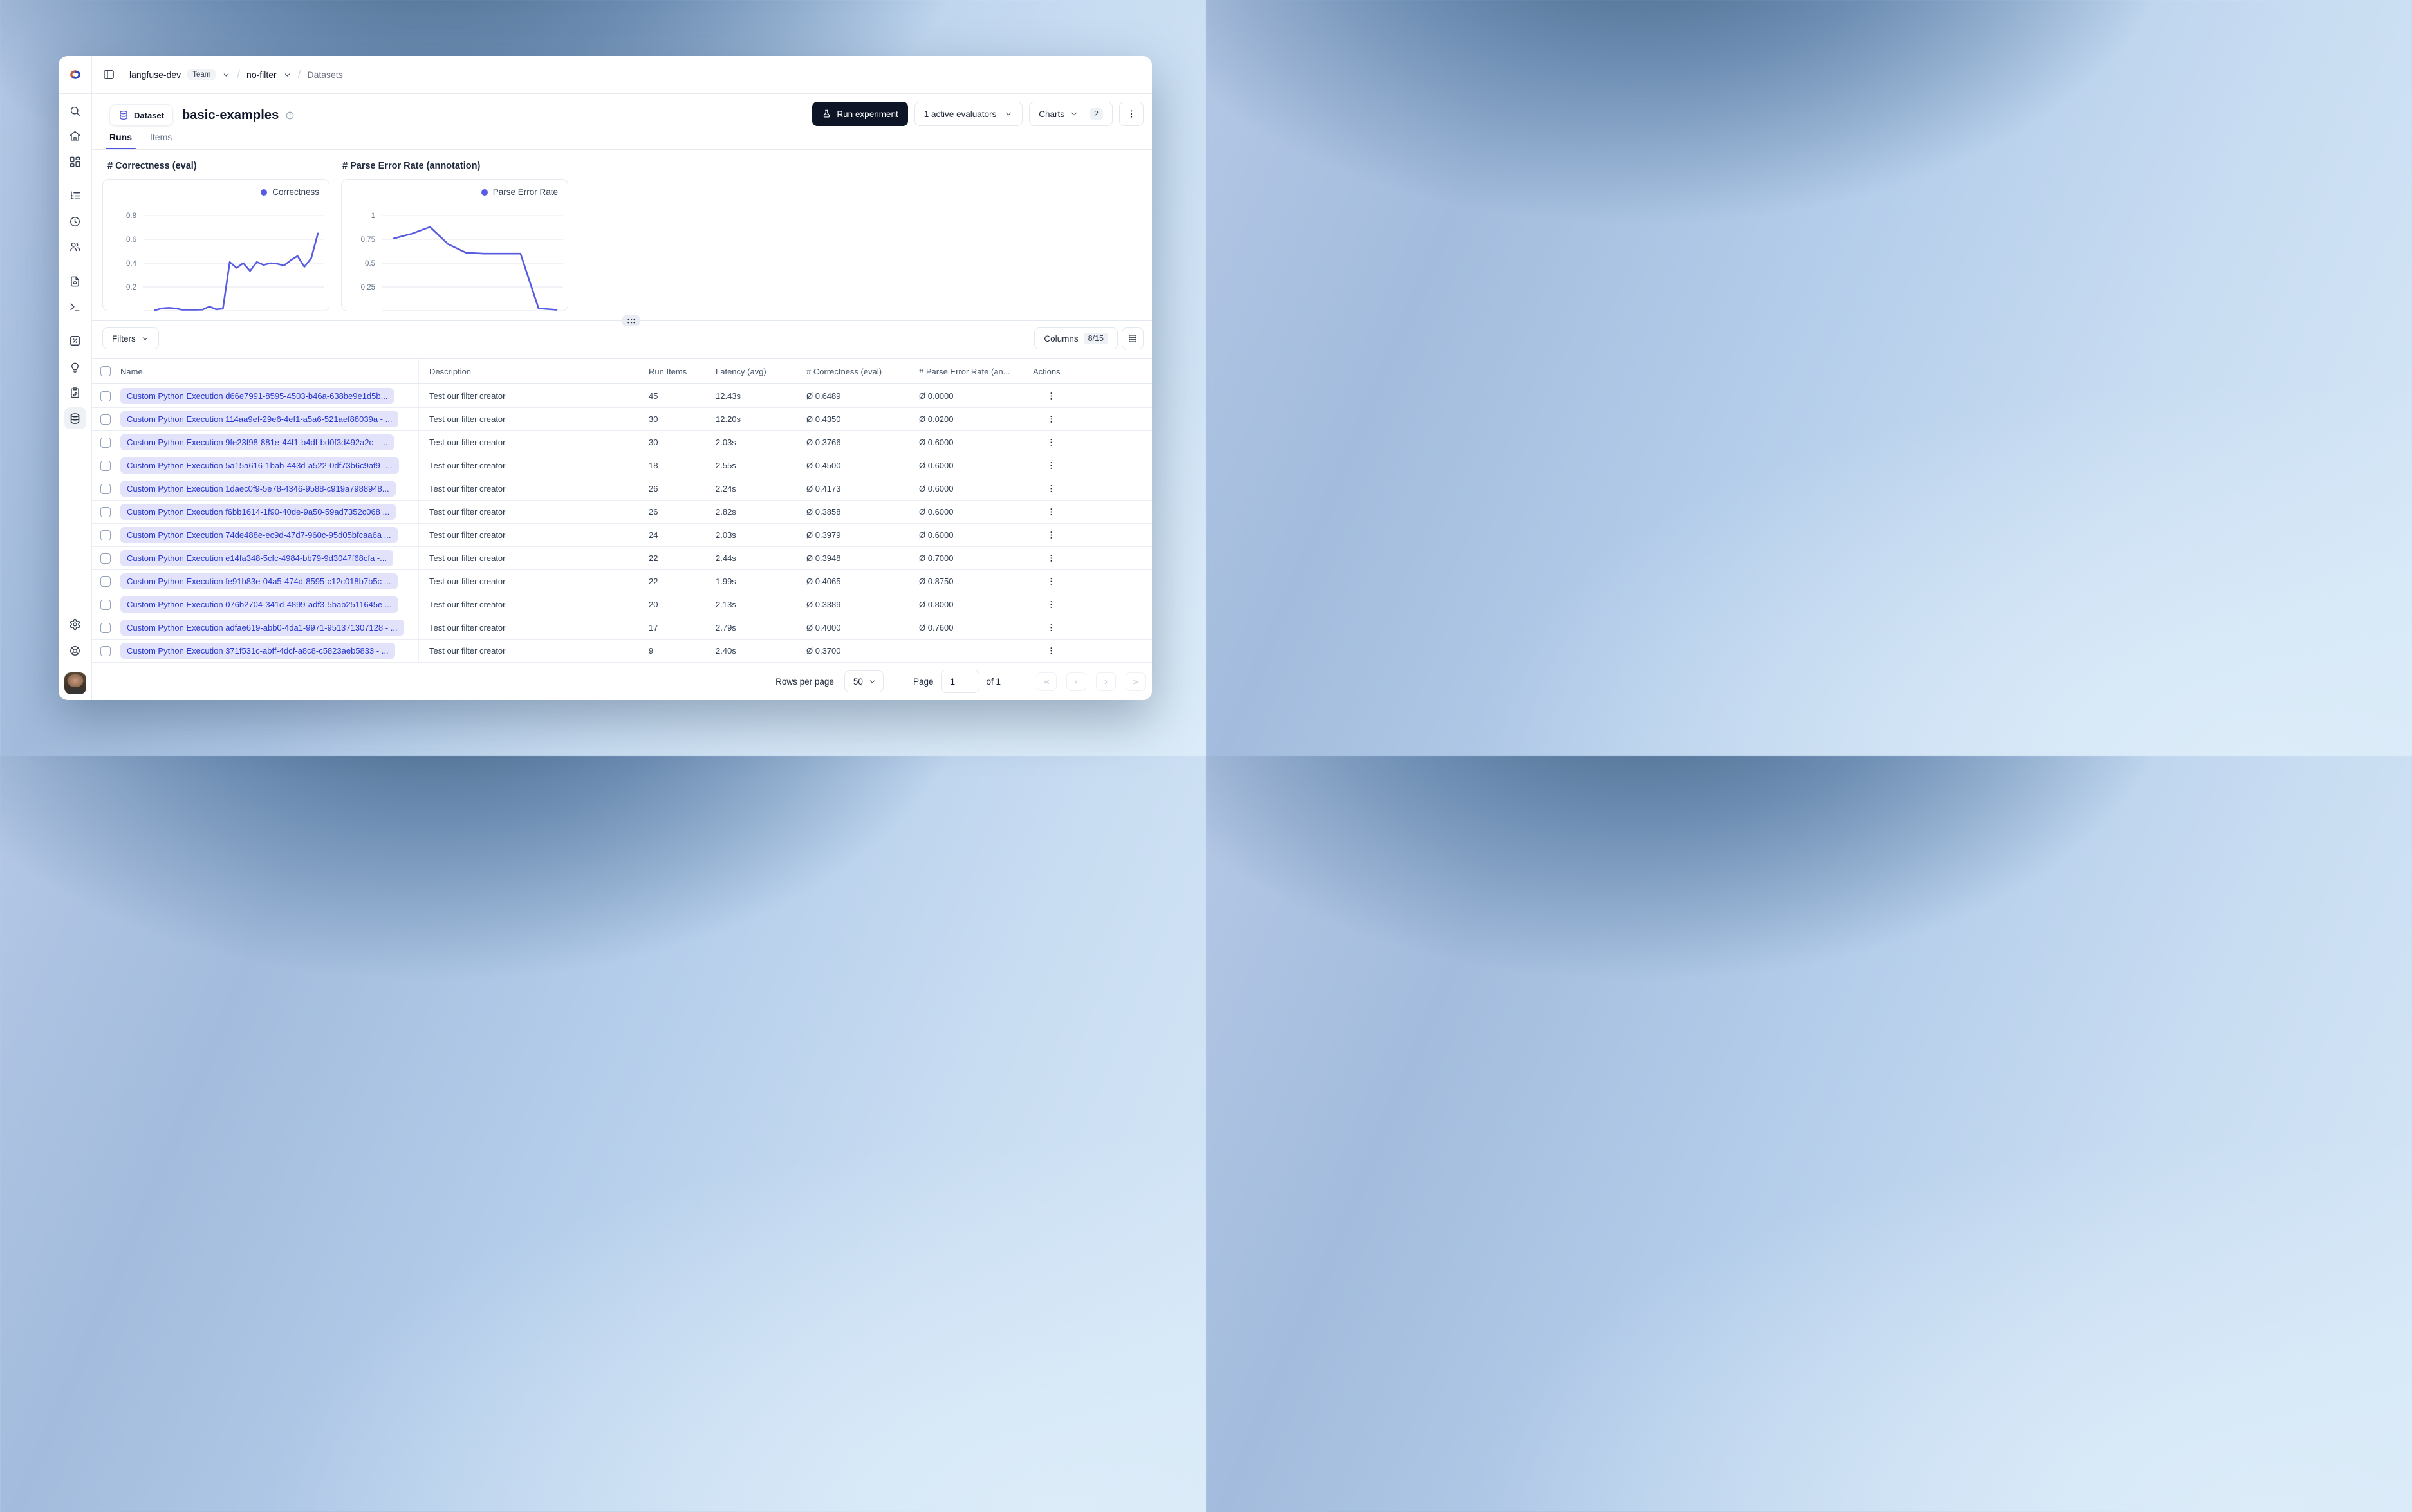  Describe the element at coordinates (653, 465) in the screenshot. I see `run-items-value: 18` at that location.